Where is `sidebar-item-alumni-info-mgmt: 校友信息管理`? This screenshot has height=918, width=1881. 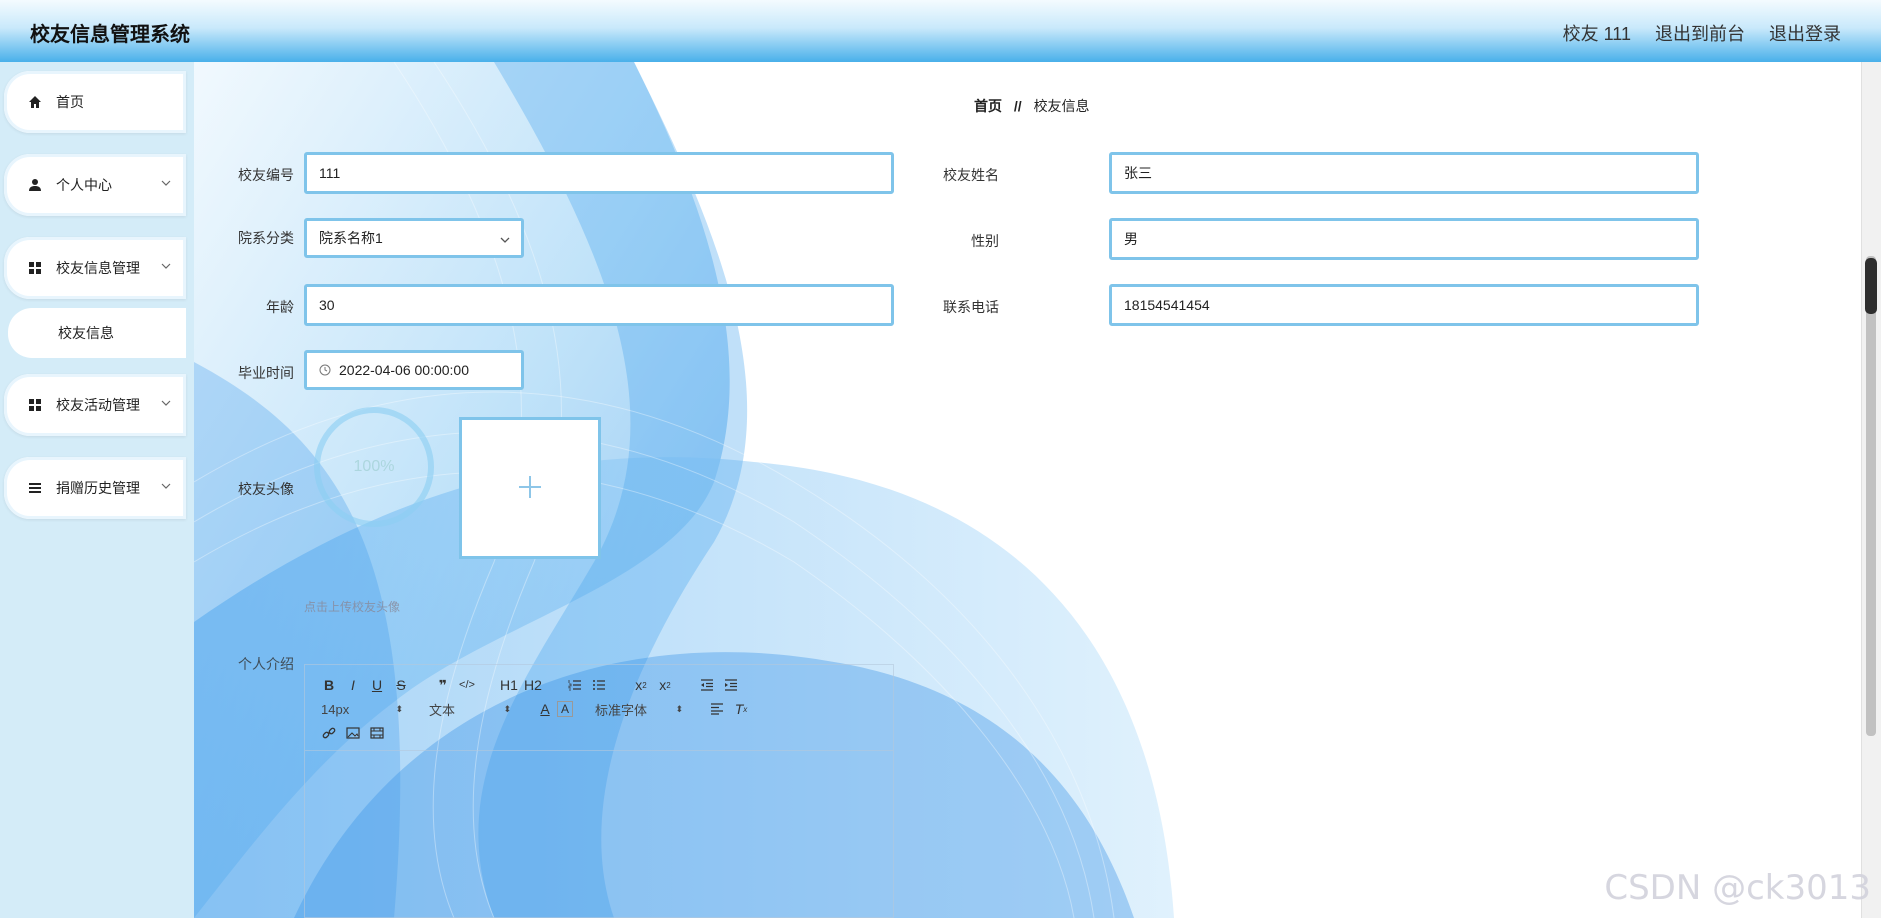 sidebar-item-alumni-info-mgmt: 校友信息管理 is located at coordinates (95, 268).